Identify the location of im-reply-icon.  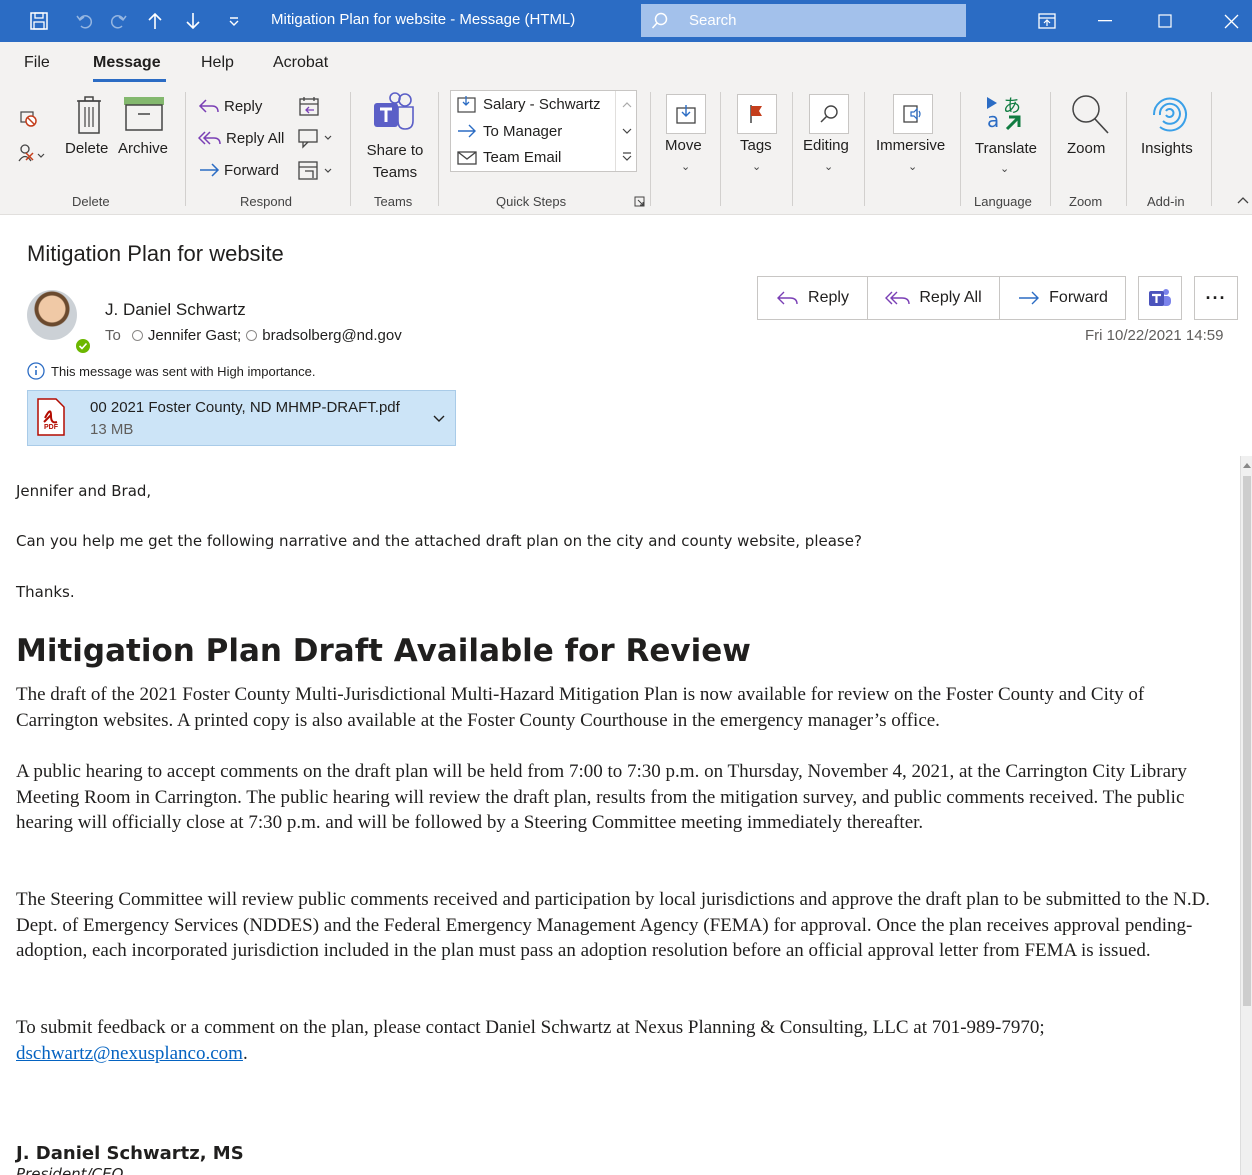
(317, 138).